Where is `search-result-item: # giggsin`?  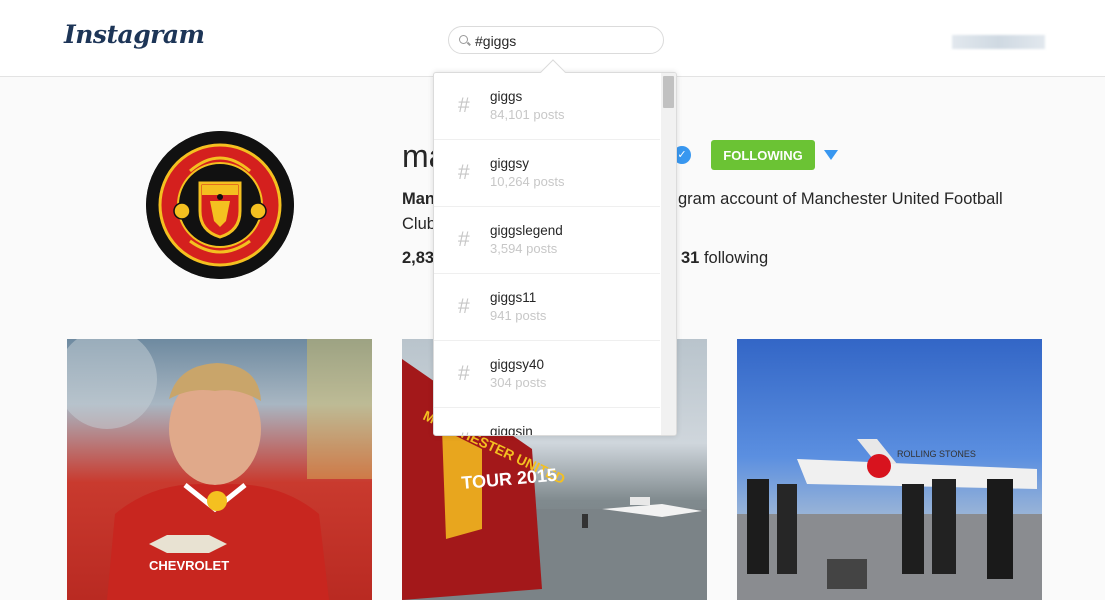
search-result-item: # giggsin is located at coordinates (547, 422).